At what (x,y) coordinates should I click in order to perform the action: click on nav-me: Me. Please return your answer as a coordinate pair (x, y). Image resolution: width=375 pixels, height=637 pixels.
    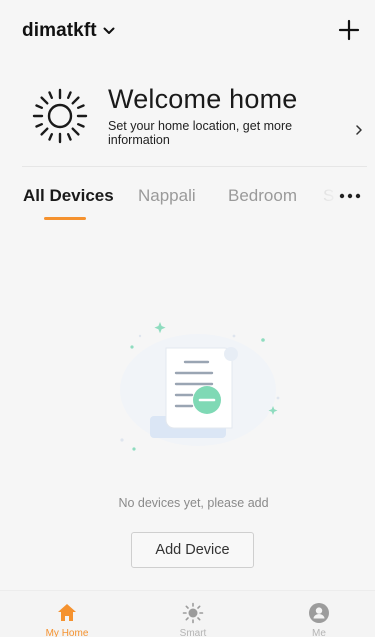
    Looking at the image, I should click on (319, 614).